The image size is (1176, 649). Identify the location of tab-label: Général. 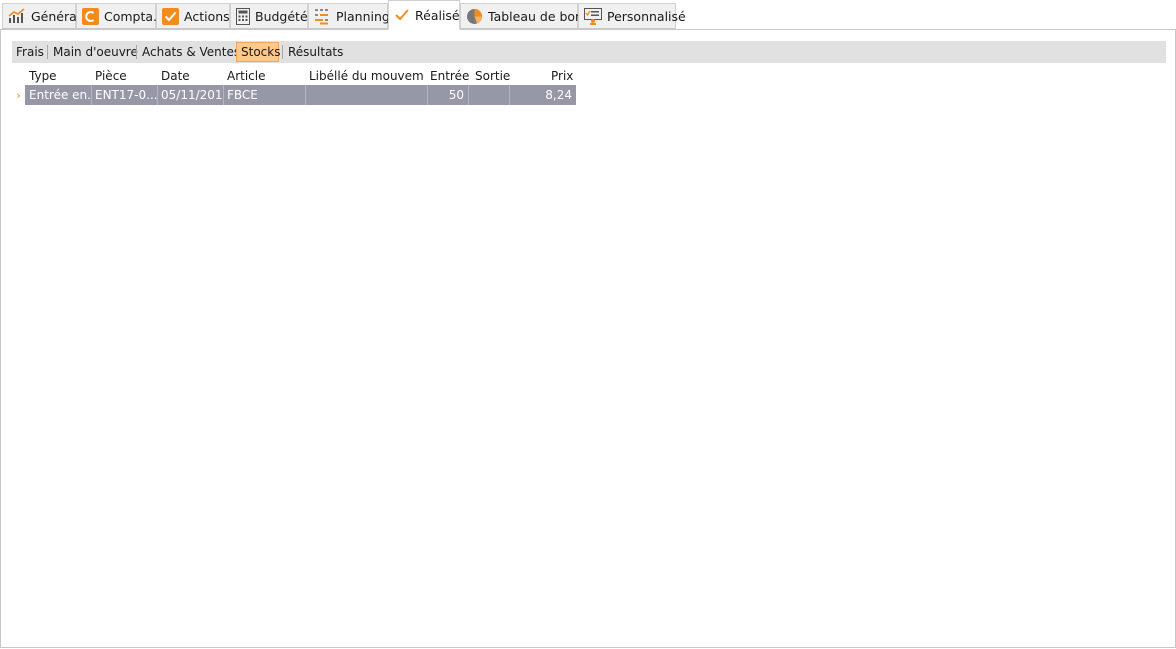
(56, 16).